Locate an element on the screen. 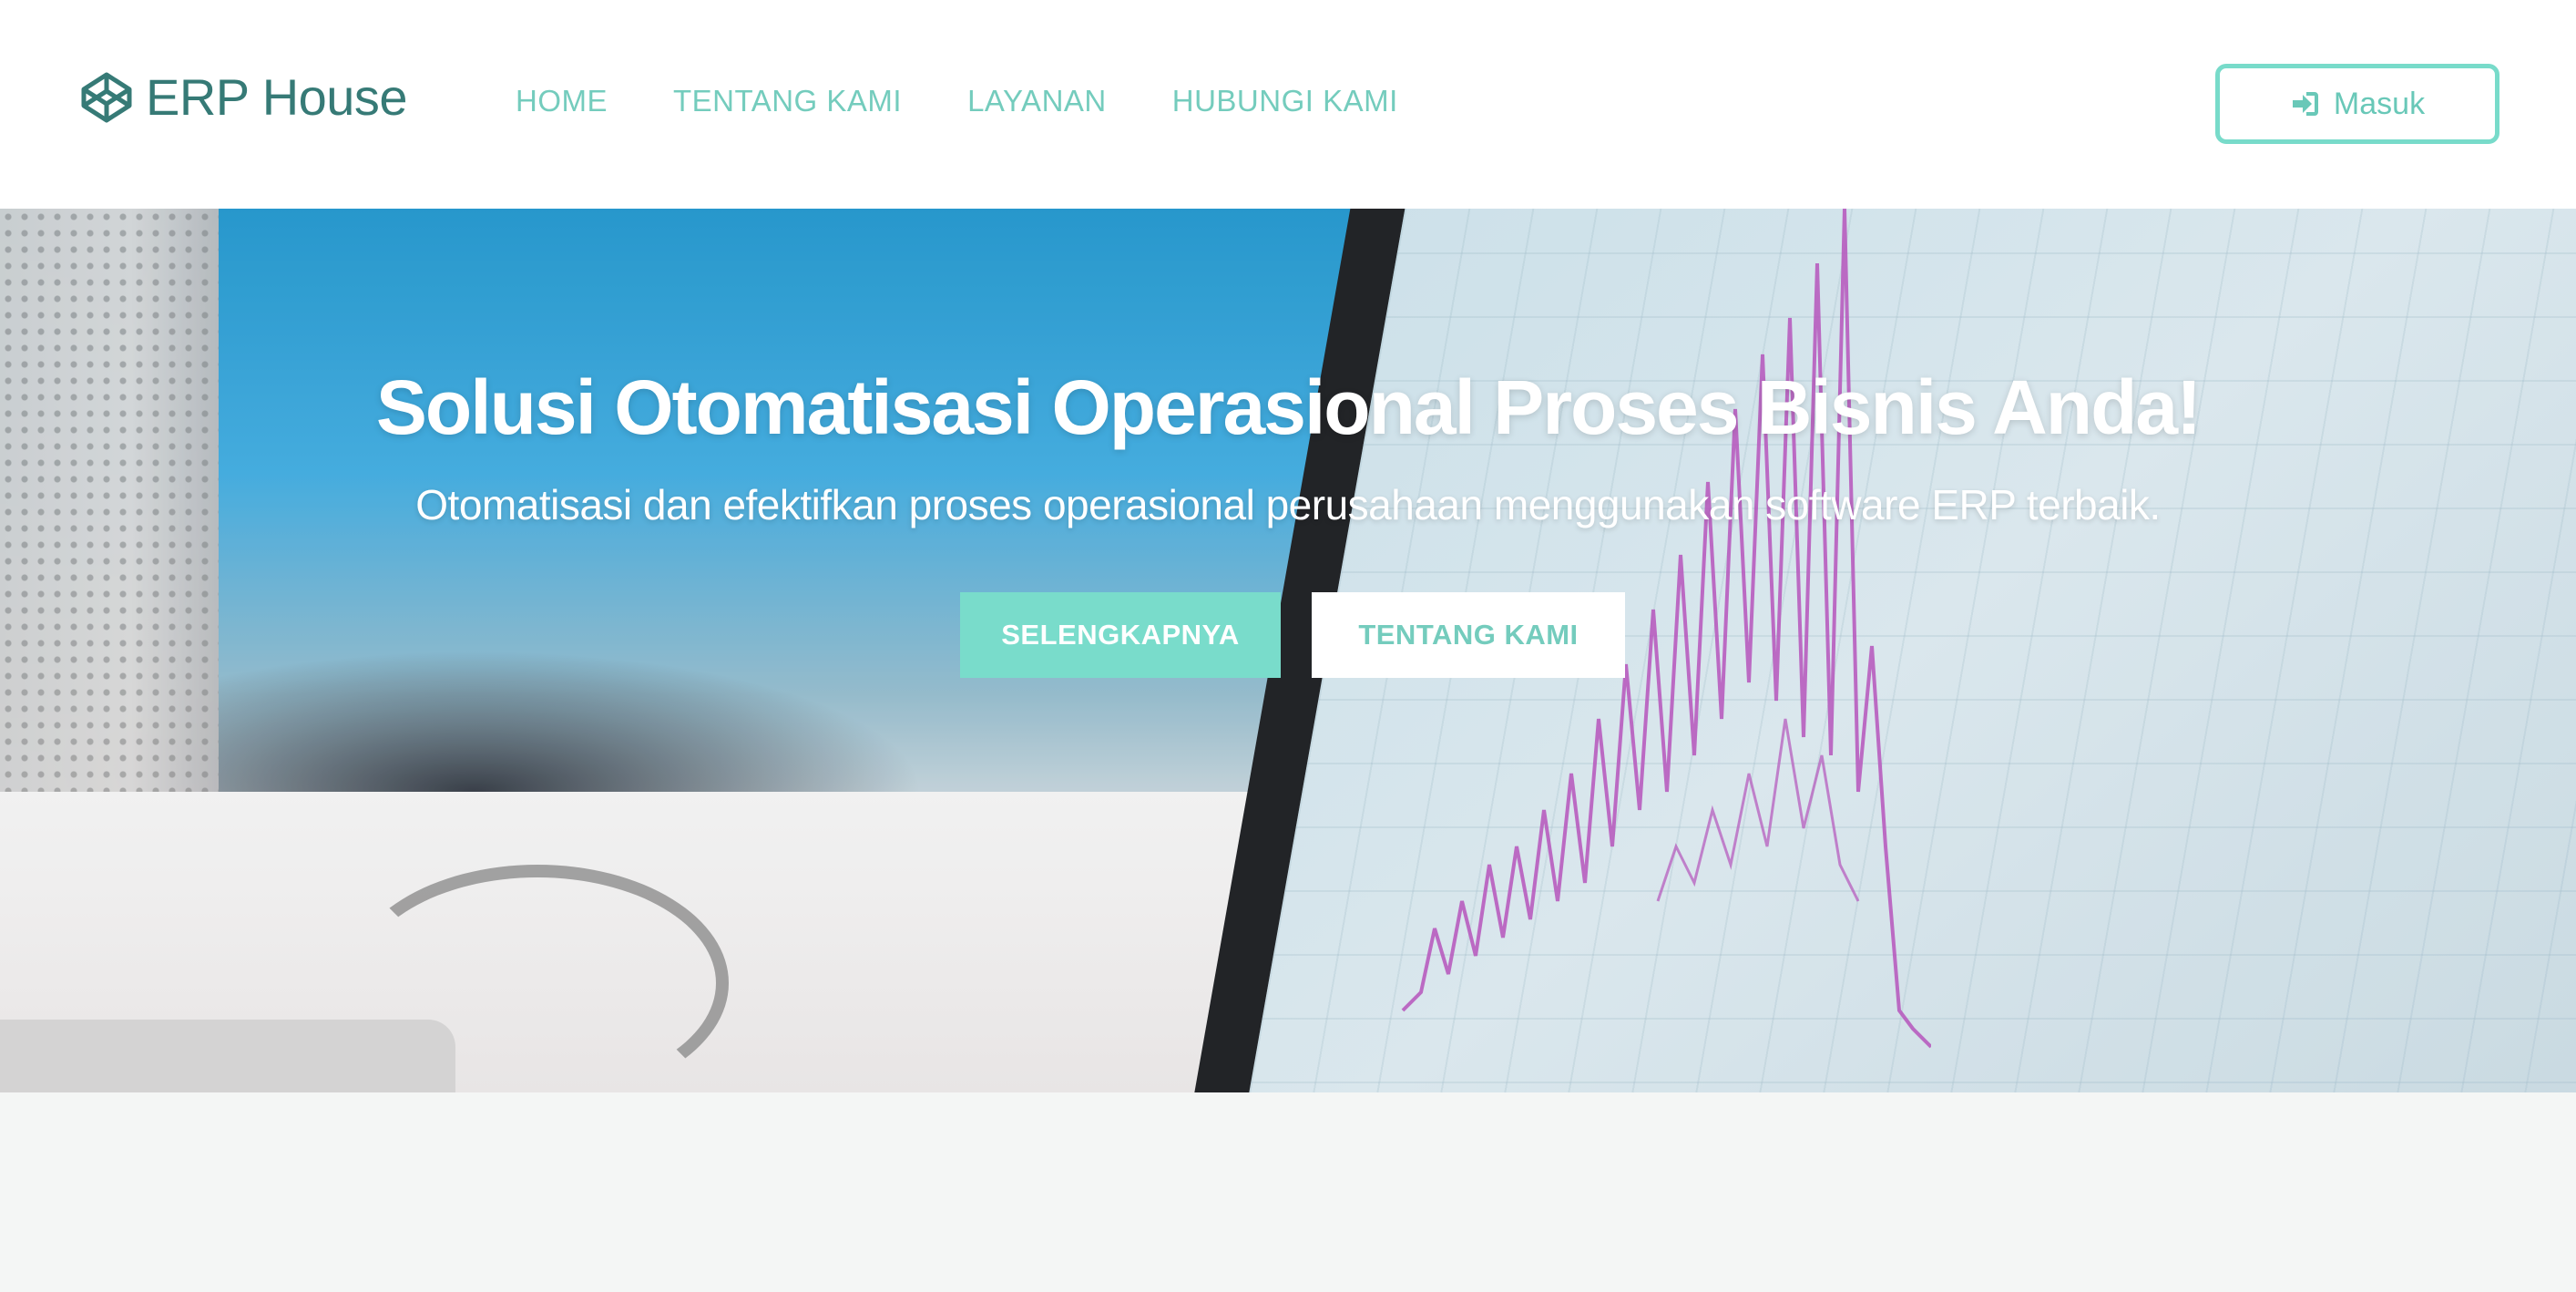 The image size is (2576, 1292). nav-item-hubungi-kami: HUBUNGI KAMI is located at coordinates (1285, 101).